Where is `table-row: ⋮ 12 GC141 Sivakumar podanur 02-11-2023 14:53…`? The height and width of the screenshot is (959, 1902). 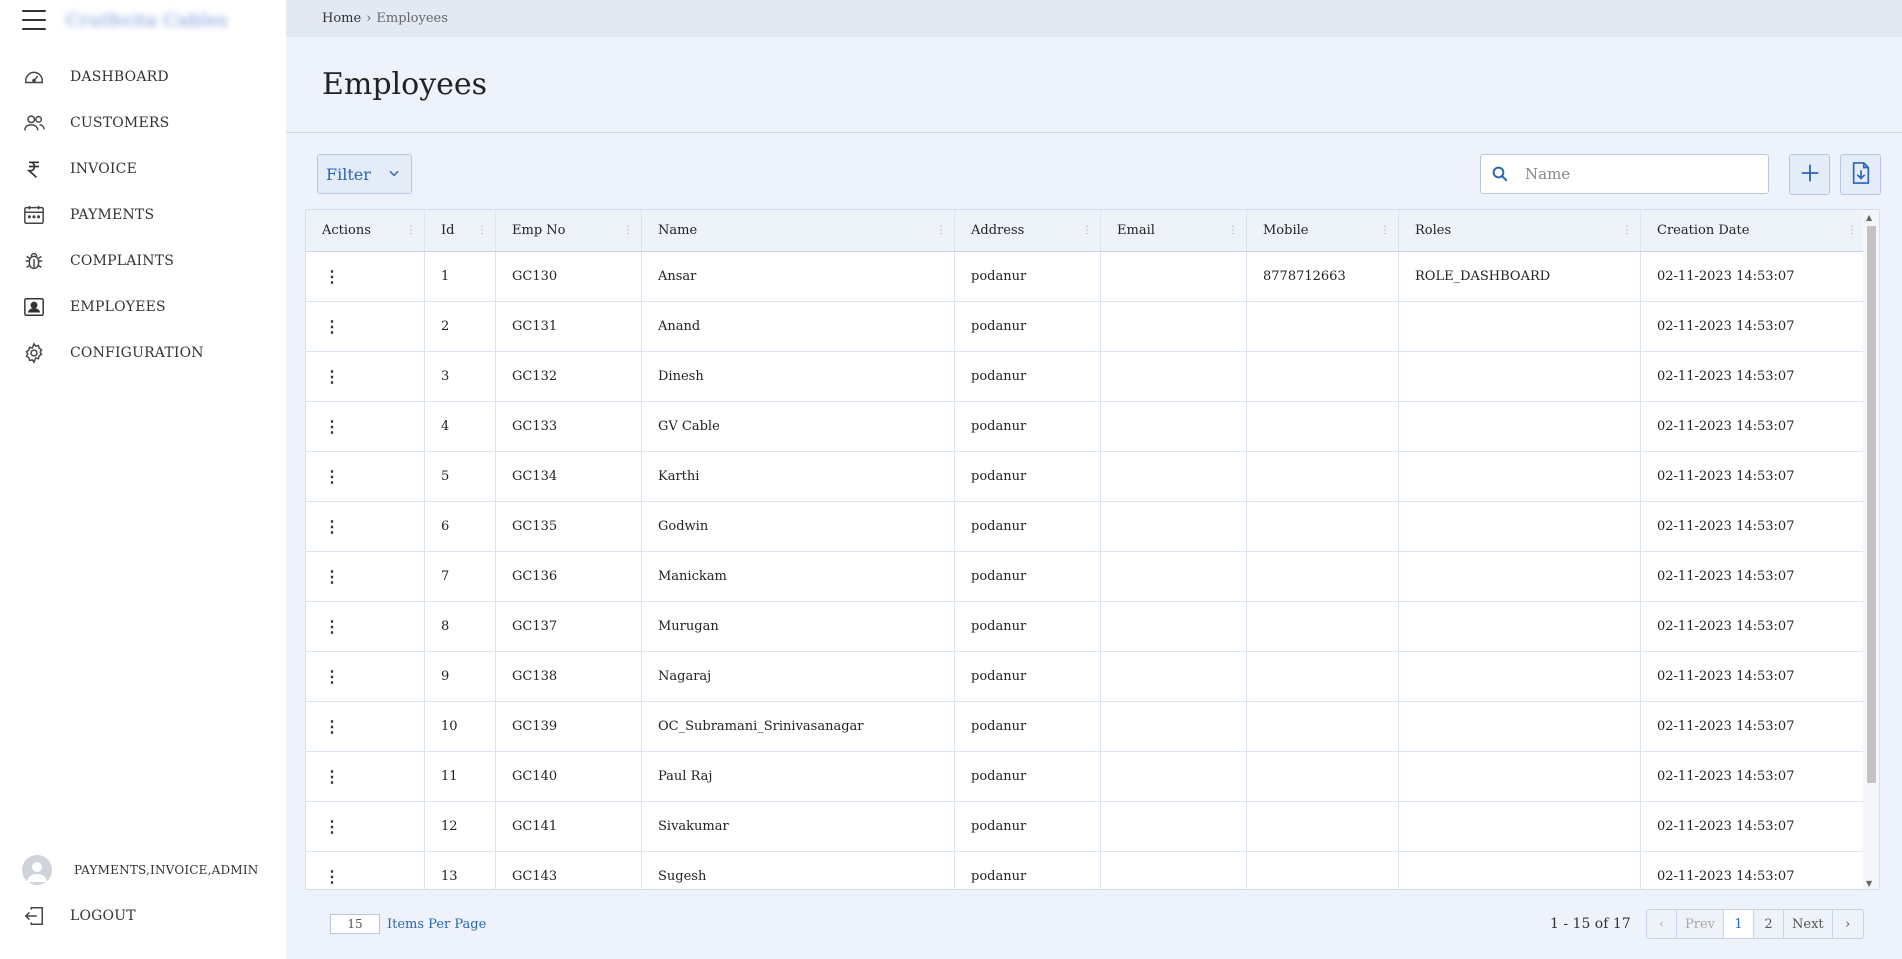 table-row: ⋮ 12 GC141 Sivakumar podanur 02-11-2023 14:53… is located at coordinates (1092, 827).